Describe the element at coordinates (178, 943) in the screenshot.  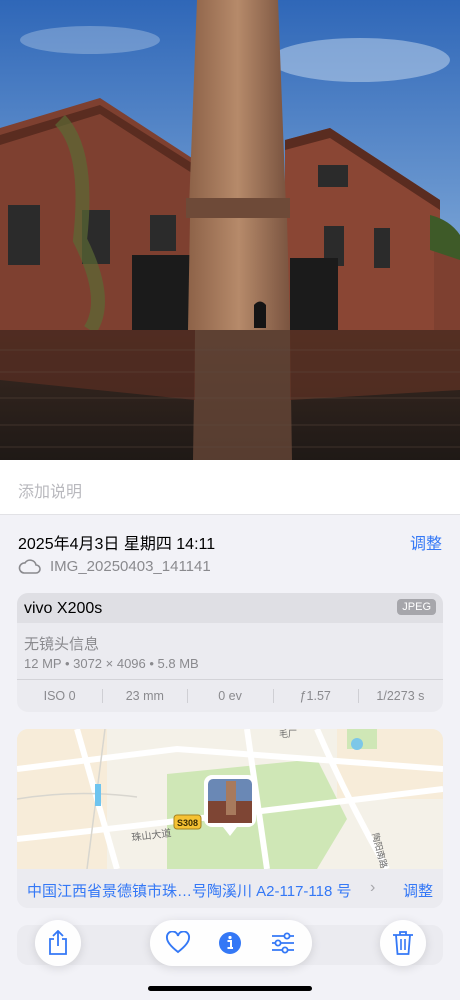
I see `heart-icon` at that location.